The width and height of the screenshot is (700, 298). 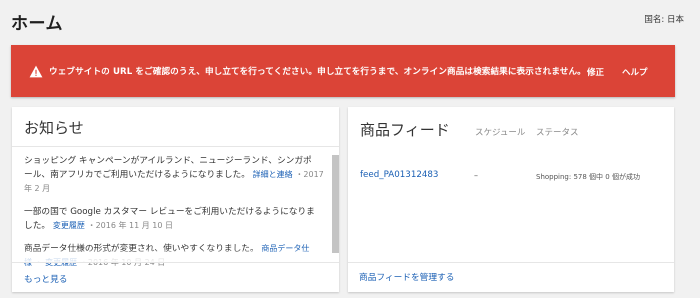 What do you see at coordinates (405, 130) in the screenshot?
I see `feed-title: 商品フィード` at bounding box center [405, 130].